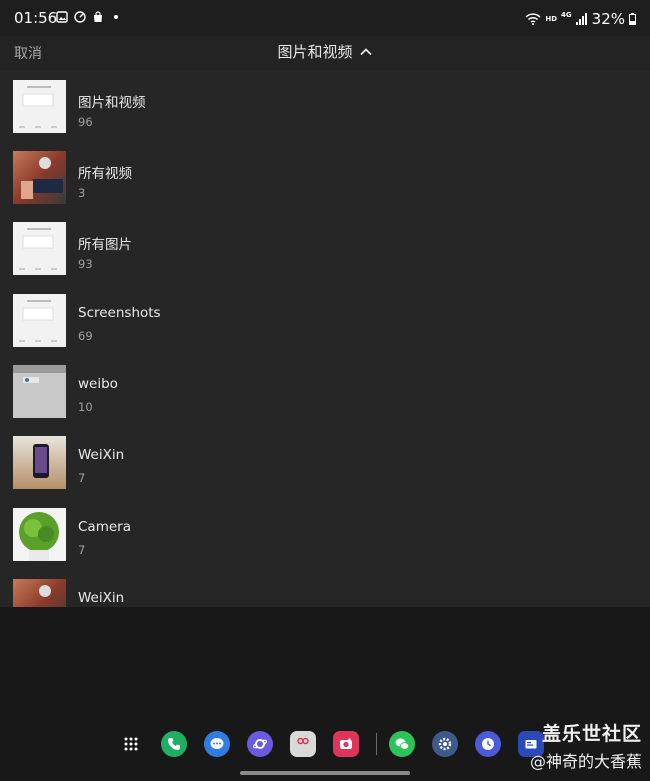 This screenshot has width=650, height=781. I want to click on shopping-bag-notification-icon, so click(98, 16).